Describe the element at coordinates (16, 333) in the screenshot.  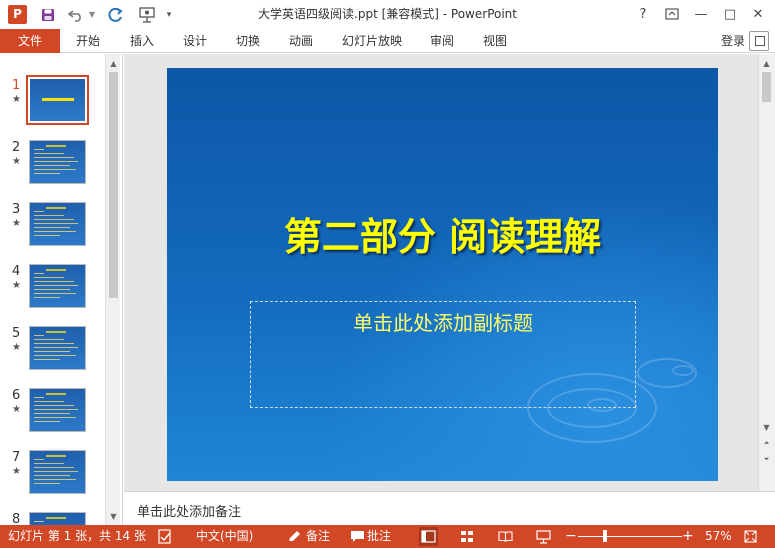
I see `slide-number: 5` at that location.